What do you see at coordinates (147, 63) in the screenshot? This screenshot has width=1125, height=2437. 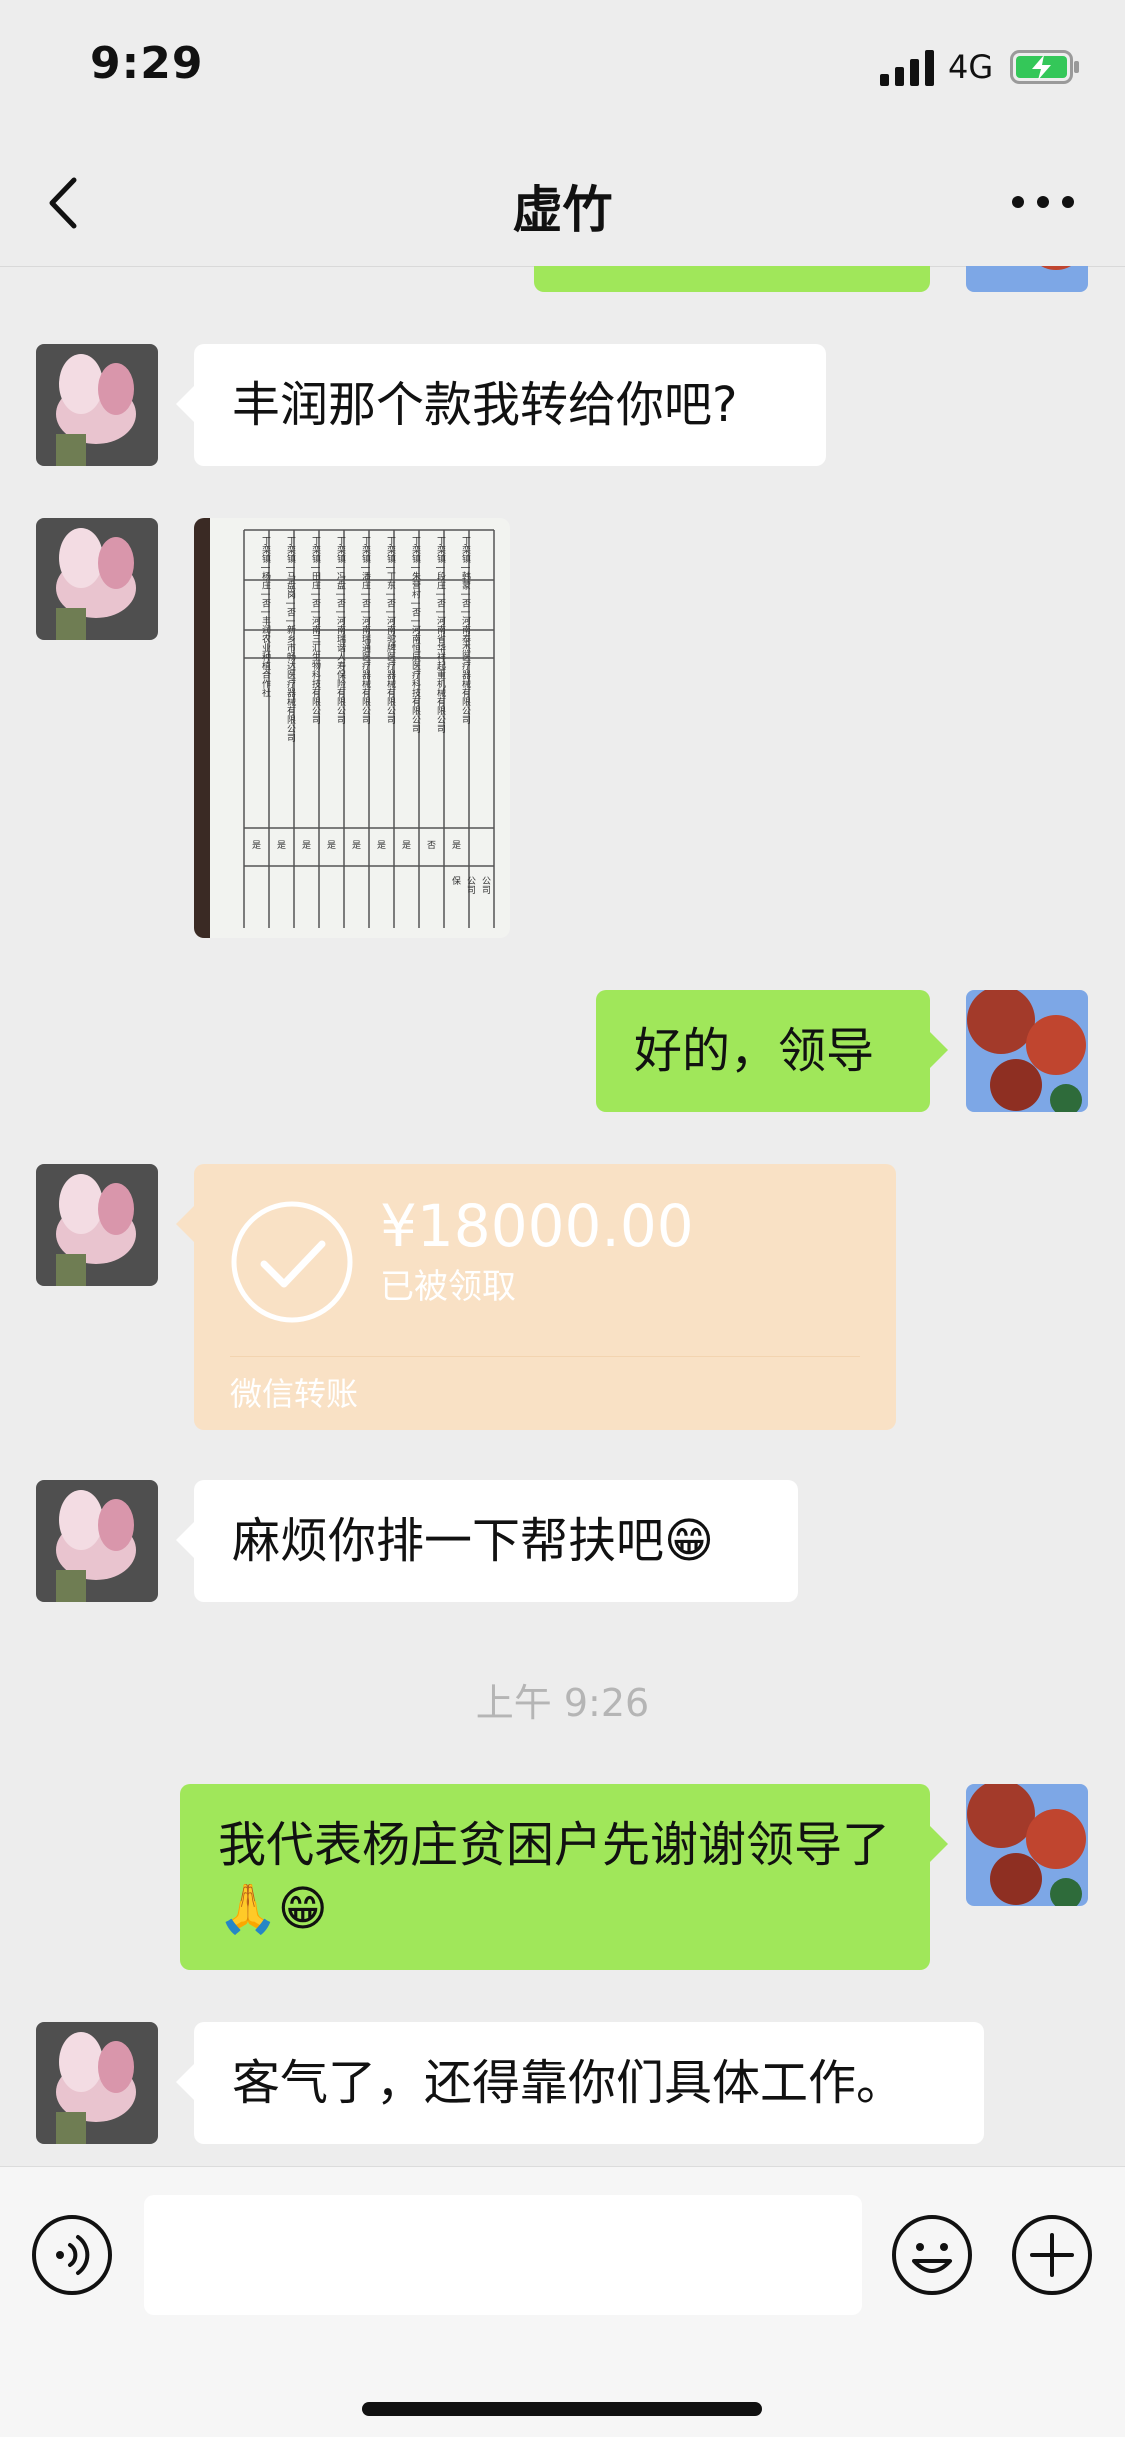 I see `status-time: 9:29` at bounding box center [147, 63].